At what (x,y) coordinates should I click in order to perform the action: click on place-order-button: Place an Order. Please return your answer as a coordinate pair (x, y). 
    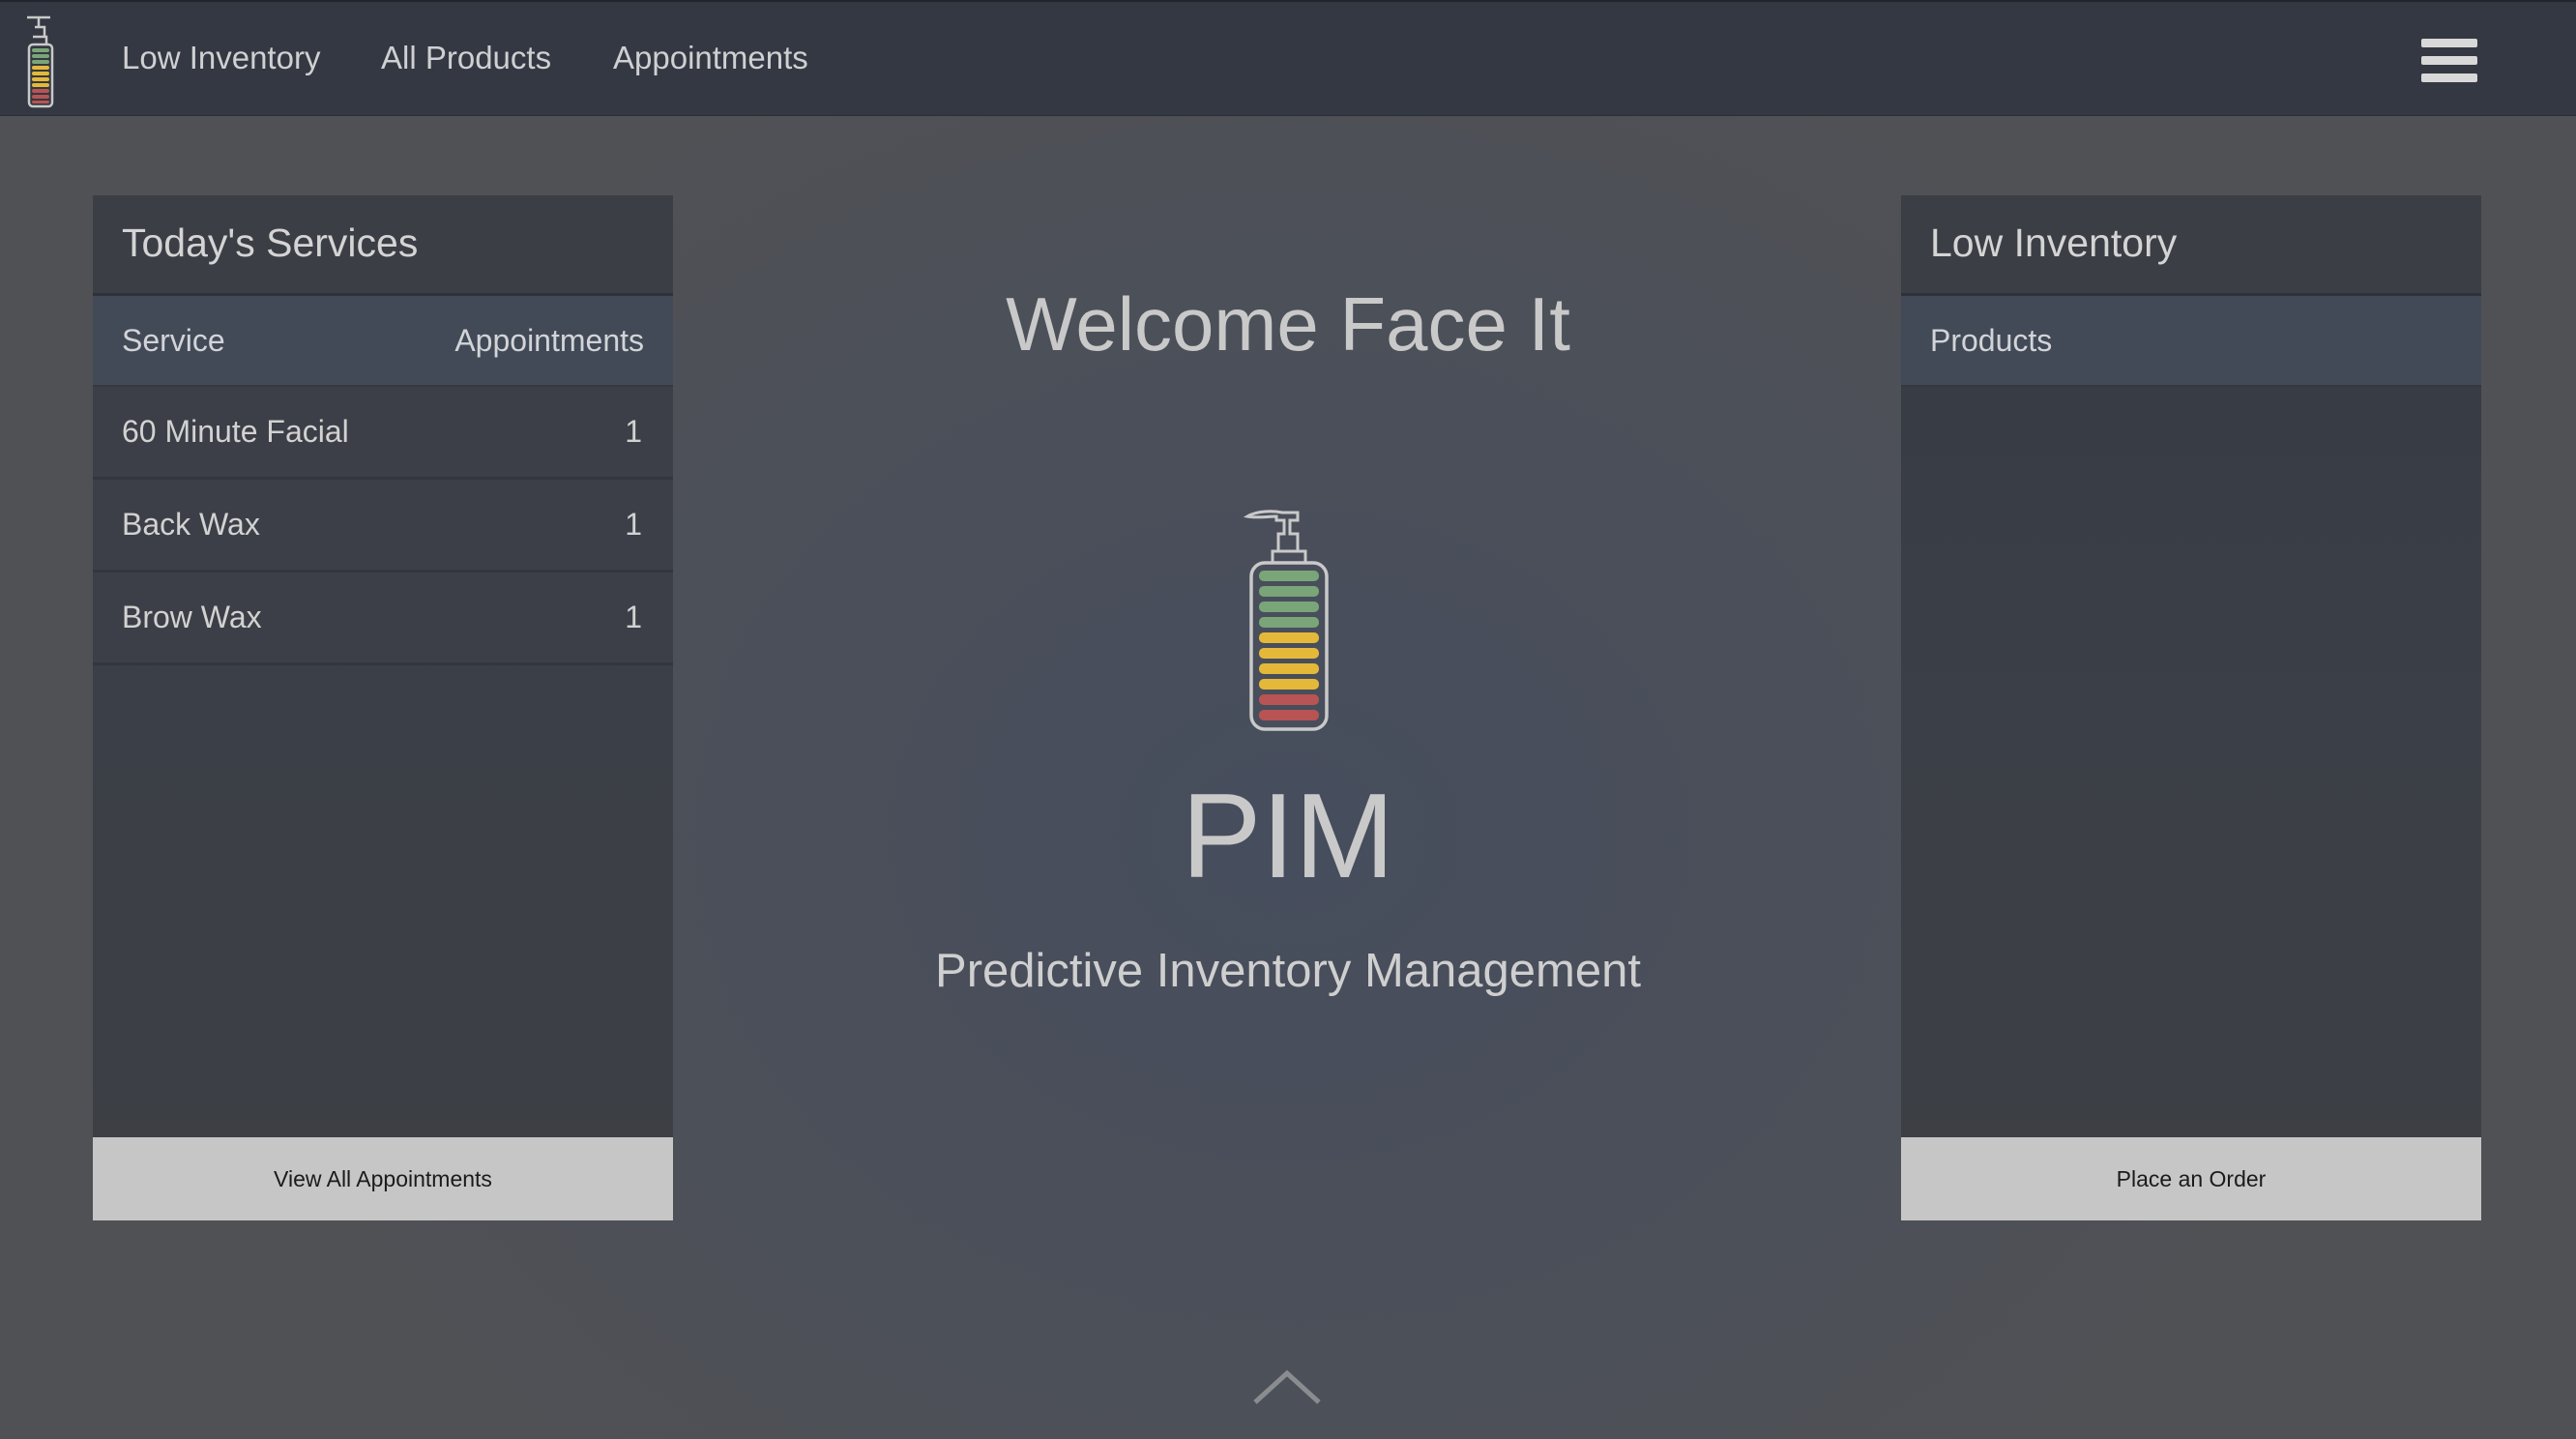
    Looking at the image, I should click on (2191, 1178).